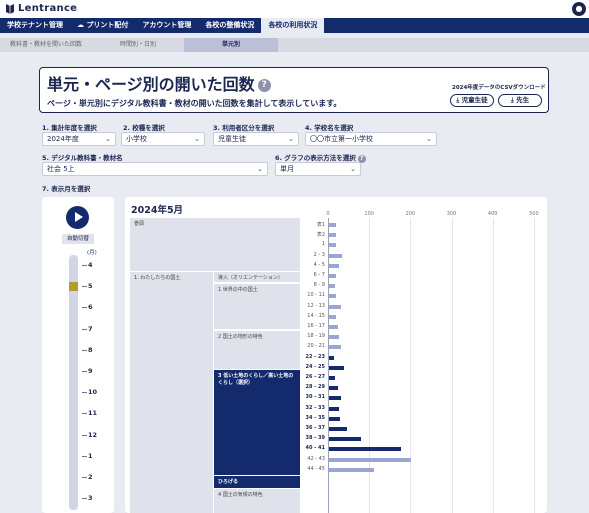  What do you see at coordinates (341, 139) in the screenshot?
I see `school-name-value: 〇〇市立第一小学校` at bounding box center [341, 139].